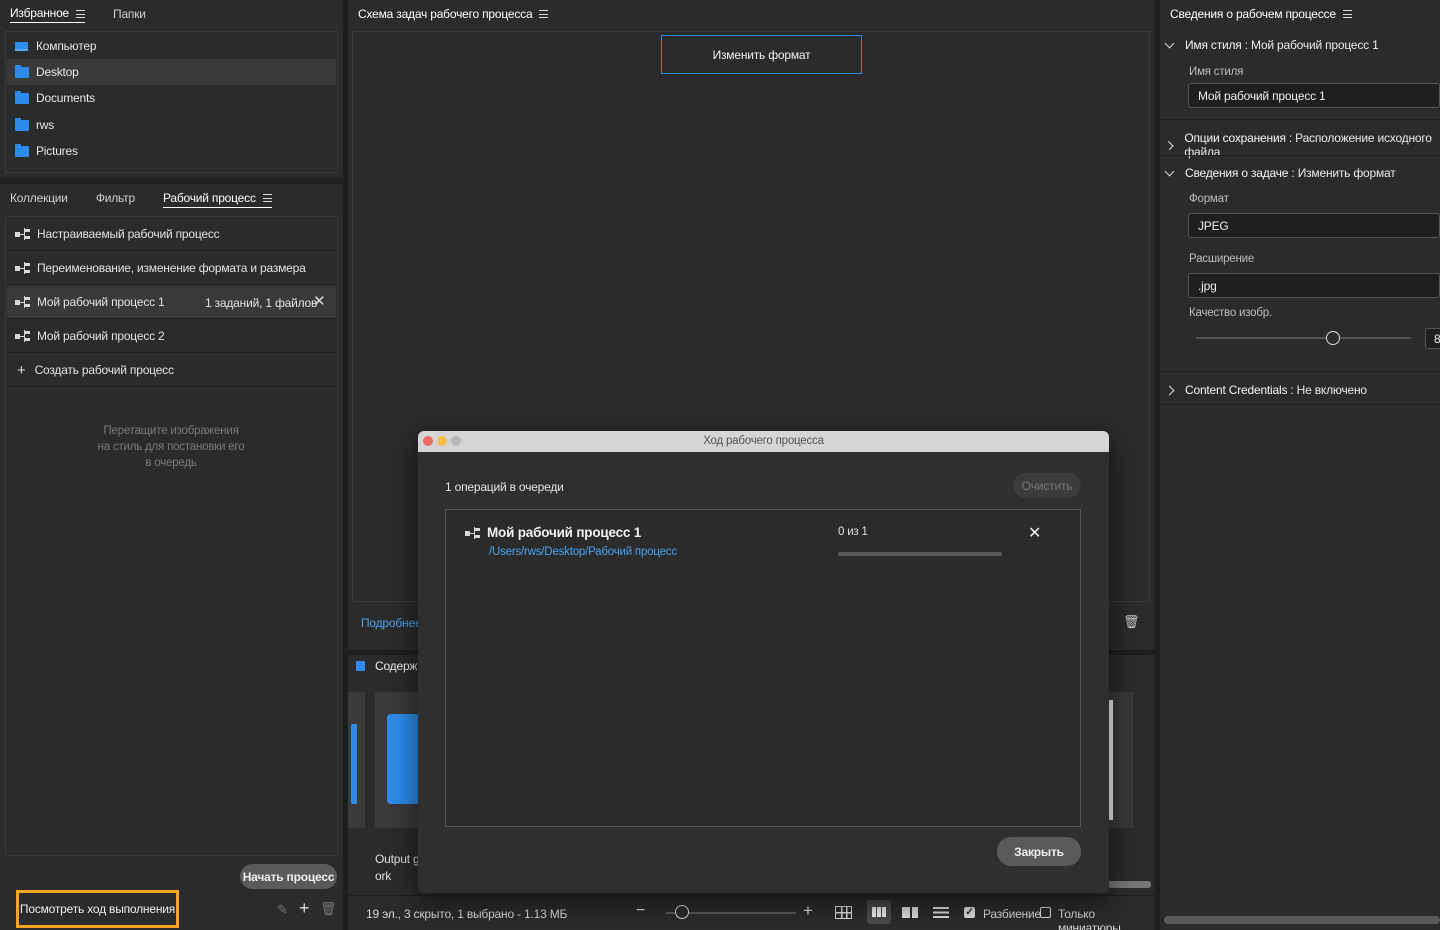 This screenshot has height=930, width=1440. I want to click on quality-slider, so click(1303, 338).